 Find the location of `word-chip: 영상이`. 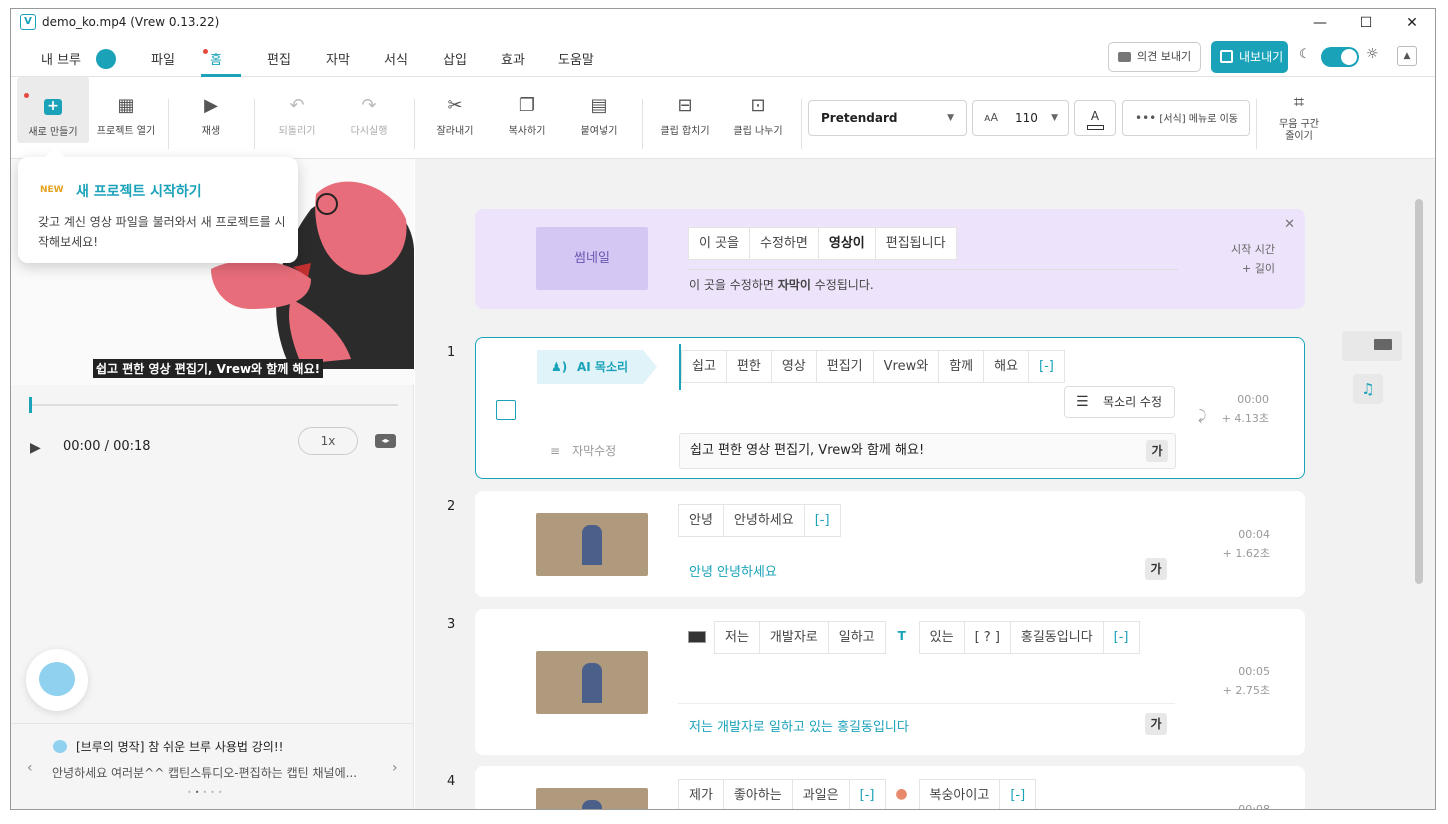

word-chip: 영상이 is located at coordinates (846, 243).